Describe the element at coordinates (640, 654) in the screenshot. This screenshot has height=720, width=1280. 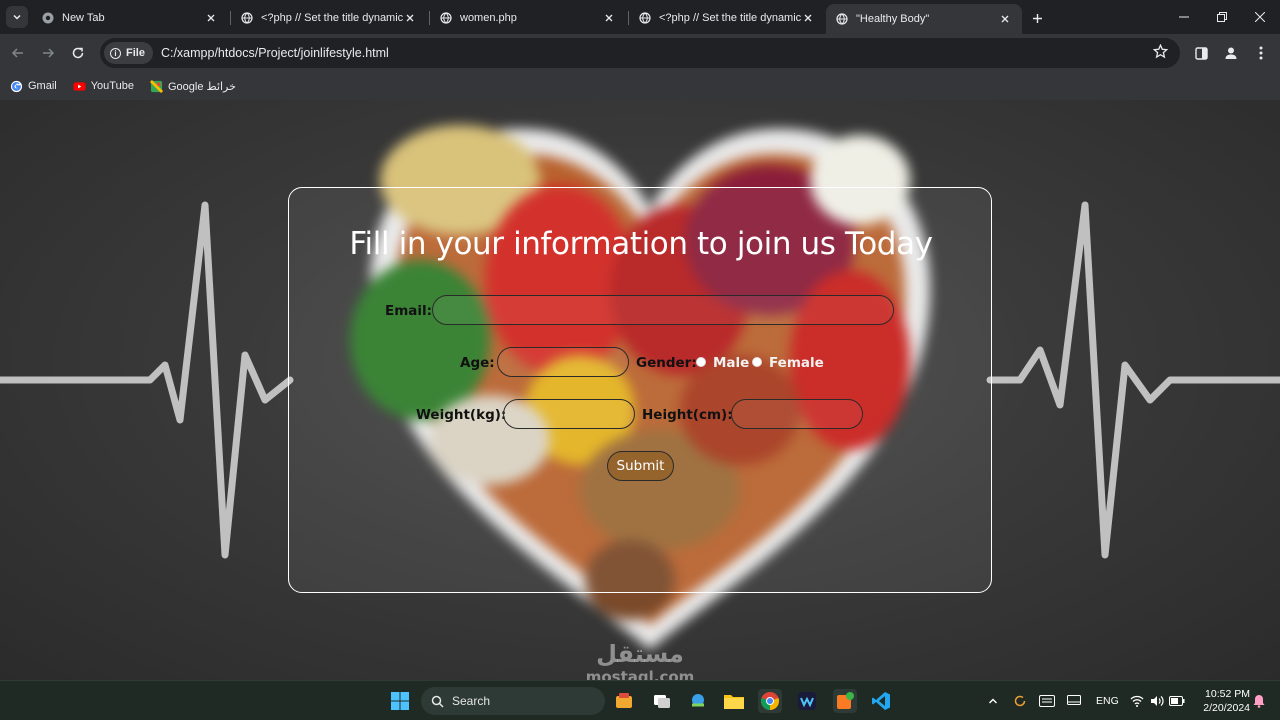
I see `watermark-arabic: مستقل` at that location.